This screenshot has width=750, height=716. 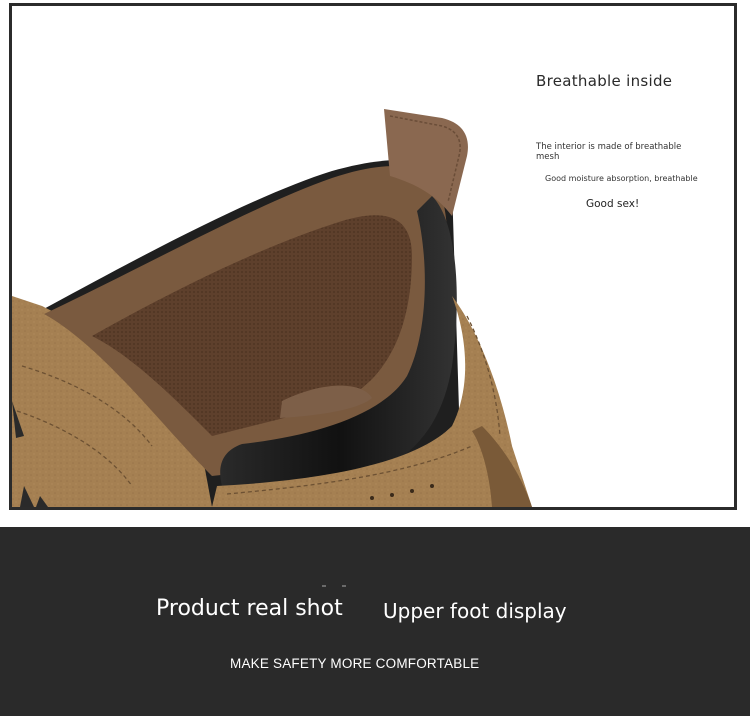 I want to click on decorative-dots, so click(x=337, y=586).